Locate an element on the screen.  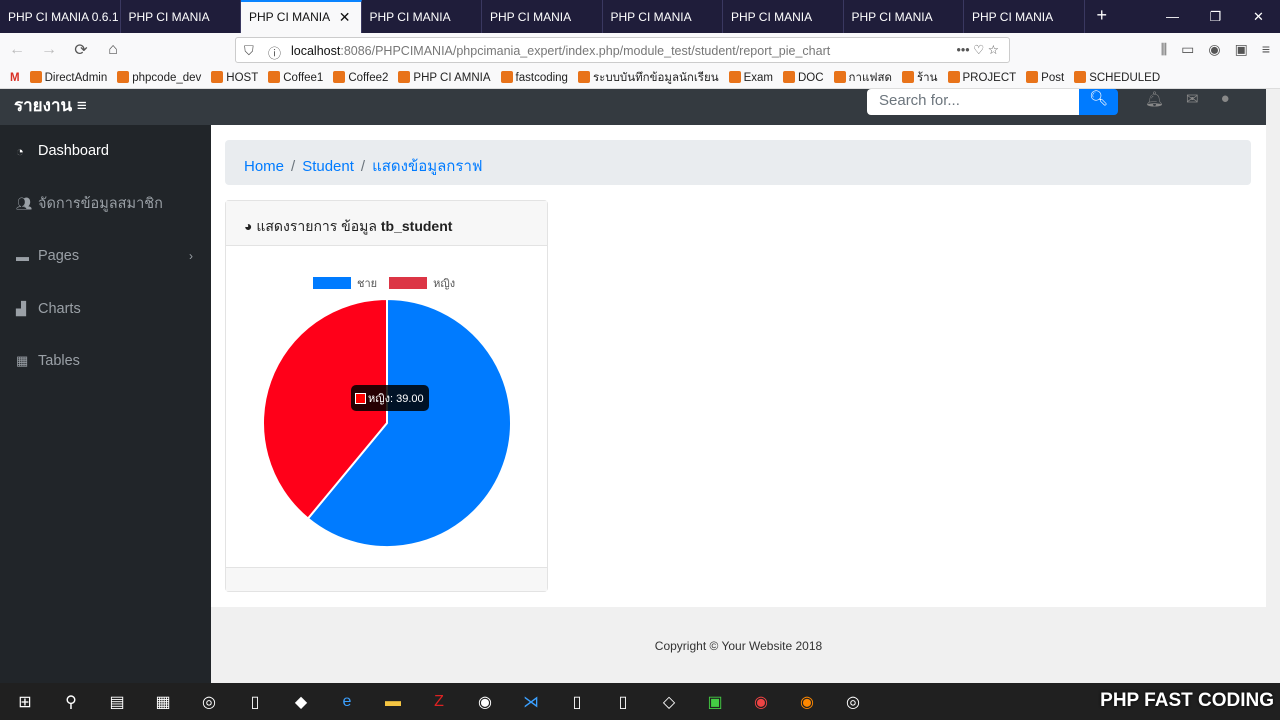
bookmark-item: Coffee1 is located at coordinates (295, 77).